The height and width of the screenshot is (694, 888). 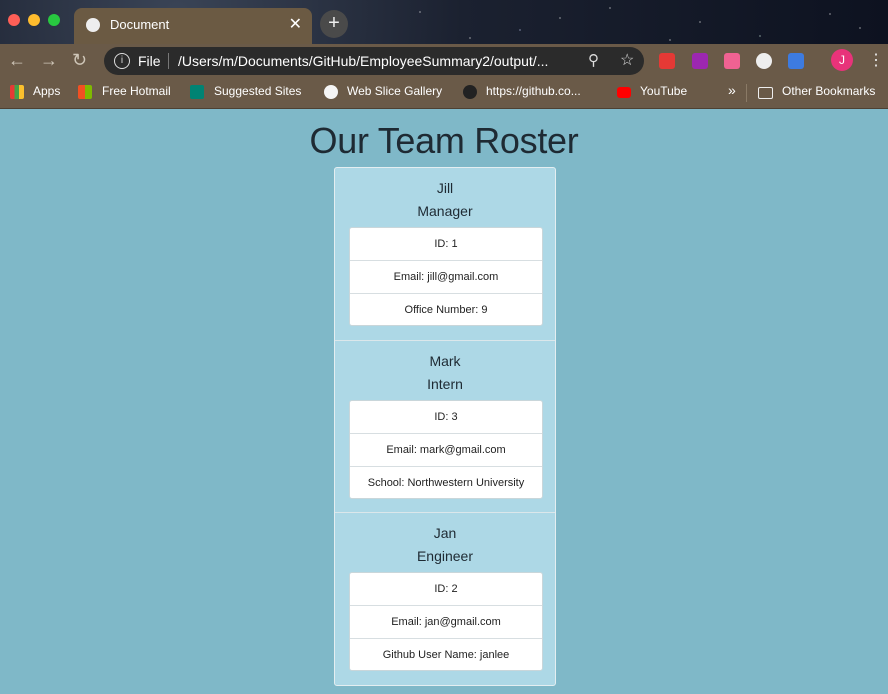 I want to click on bookmarks-divider, so click(x=746, y=93).